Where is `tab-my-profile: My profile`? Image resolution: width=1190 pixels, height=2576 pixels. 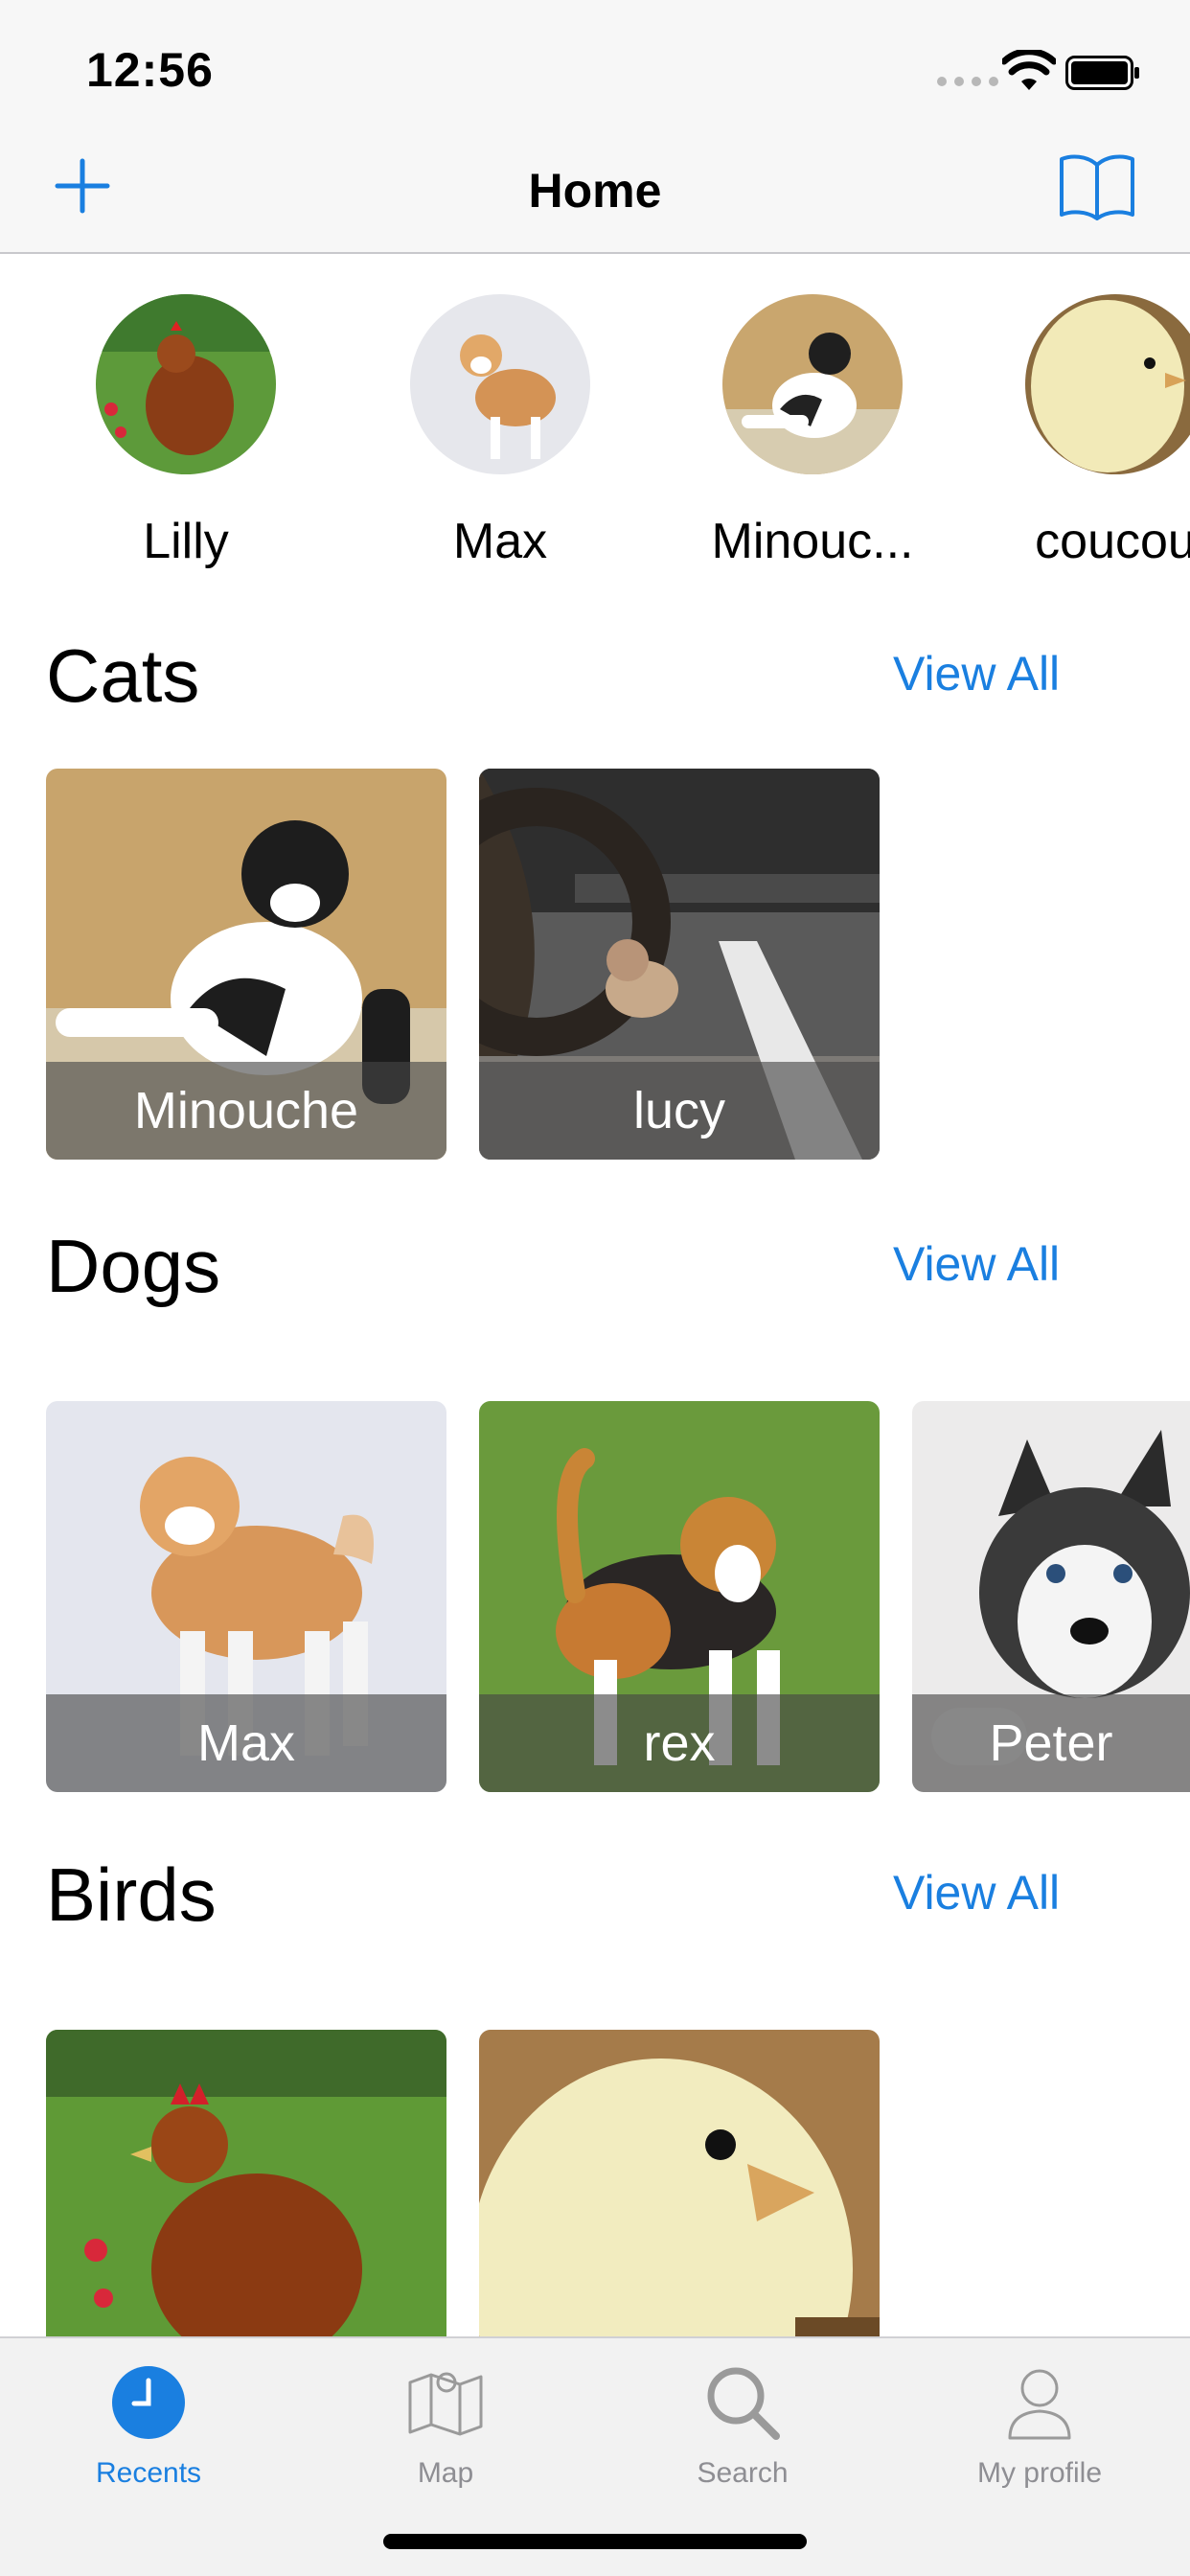 tab-my-profile: My profile is located at coordinates (1039, 2424).